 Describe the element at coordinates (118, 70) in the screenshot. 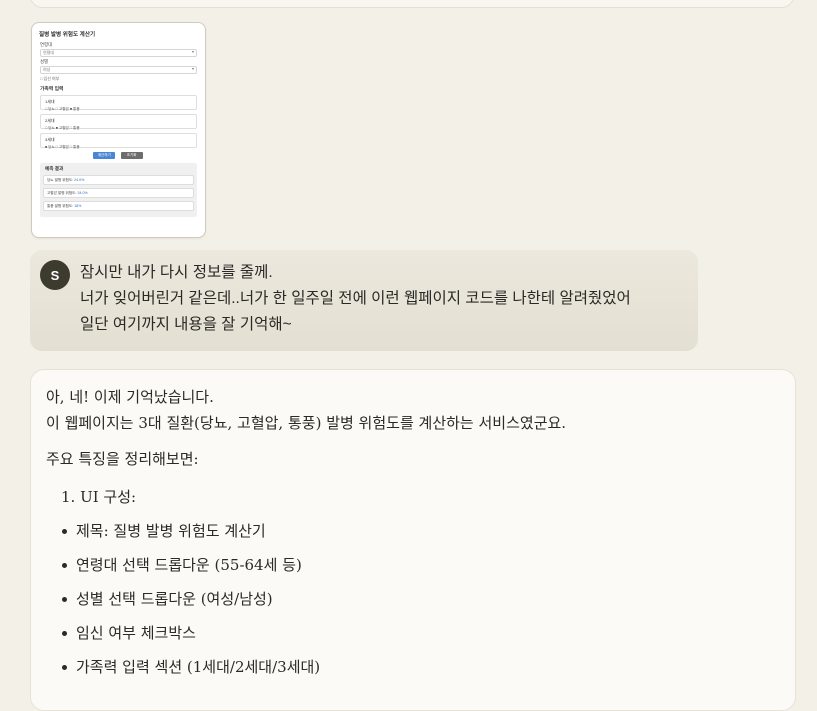

I see `thumbnail-gender-select: 여성 ▾` at that location.